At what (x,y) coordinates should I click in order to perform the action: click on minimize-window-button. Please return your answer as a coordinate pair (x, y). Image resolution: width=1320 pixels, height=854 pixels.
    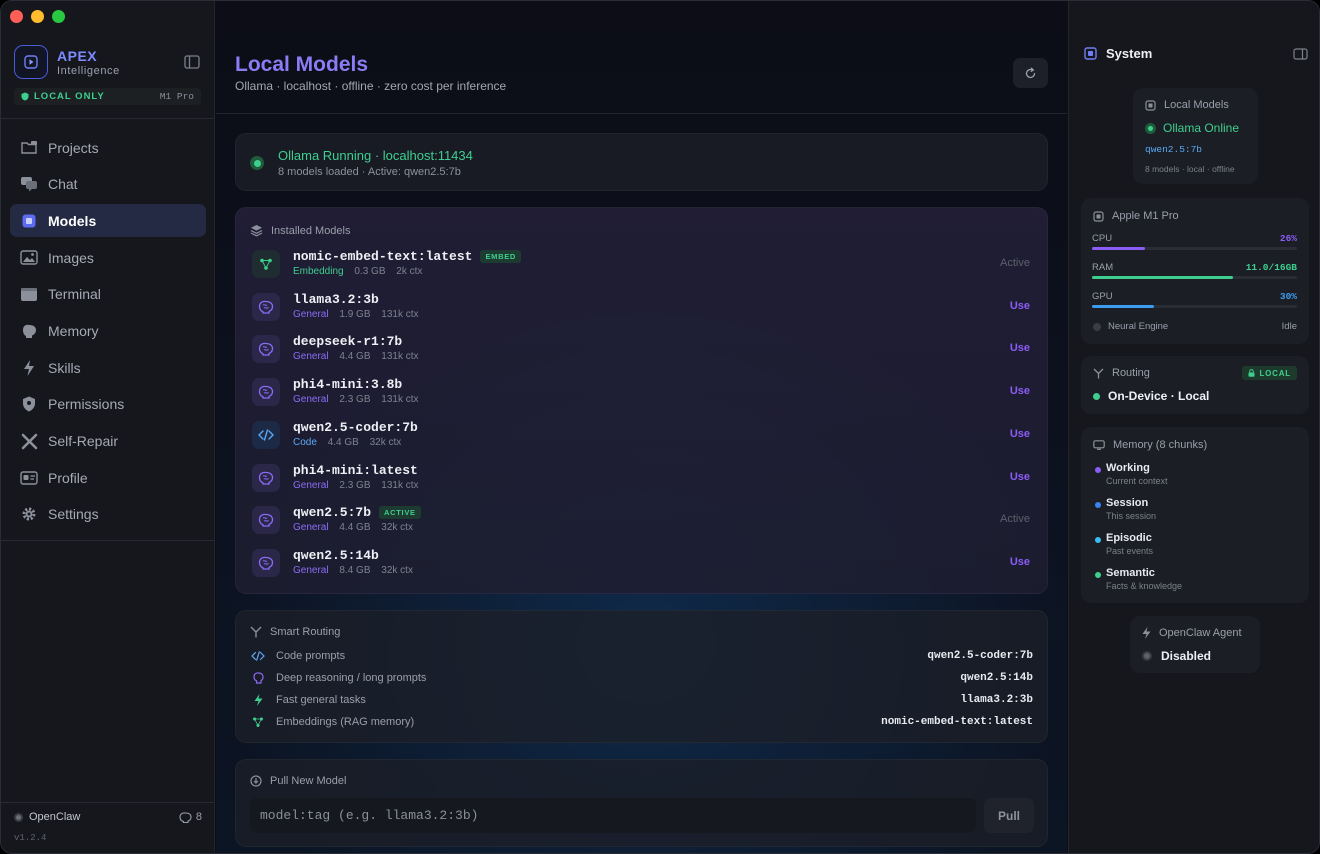
    Looking at the image, I should click on (37, 16).